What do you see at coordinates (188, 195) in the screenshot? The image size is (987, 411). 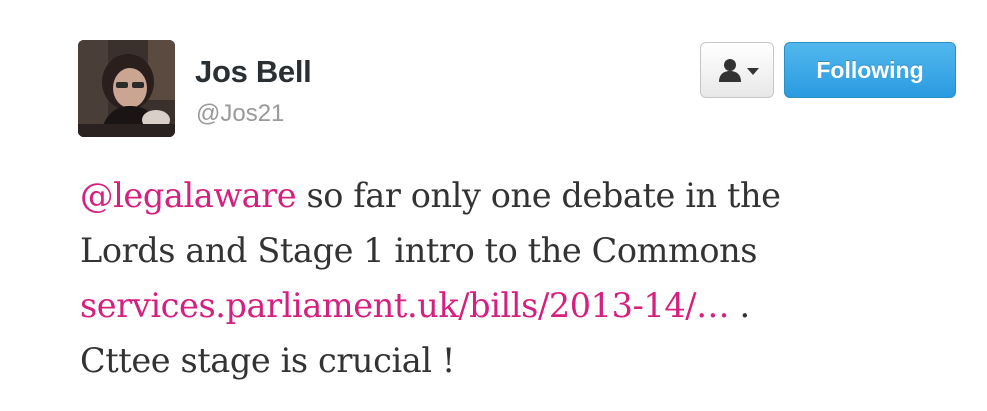 I see `mention-link: @legalaware` at bounding box center [188, 195].